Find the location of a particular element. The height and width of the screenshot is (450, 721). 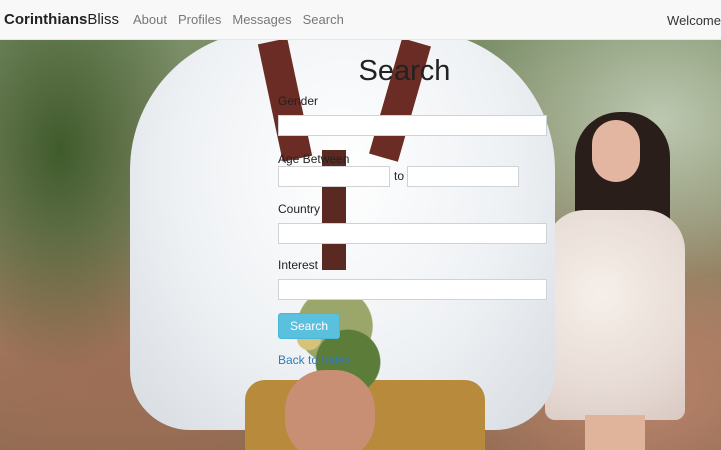

interest-input is located at coordinates (412, 289).